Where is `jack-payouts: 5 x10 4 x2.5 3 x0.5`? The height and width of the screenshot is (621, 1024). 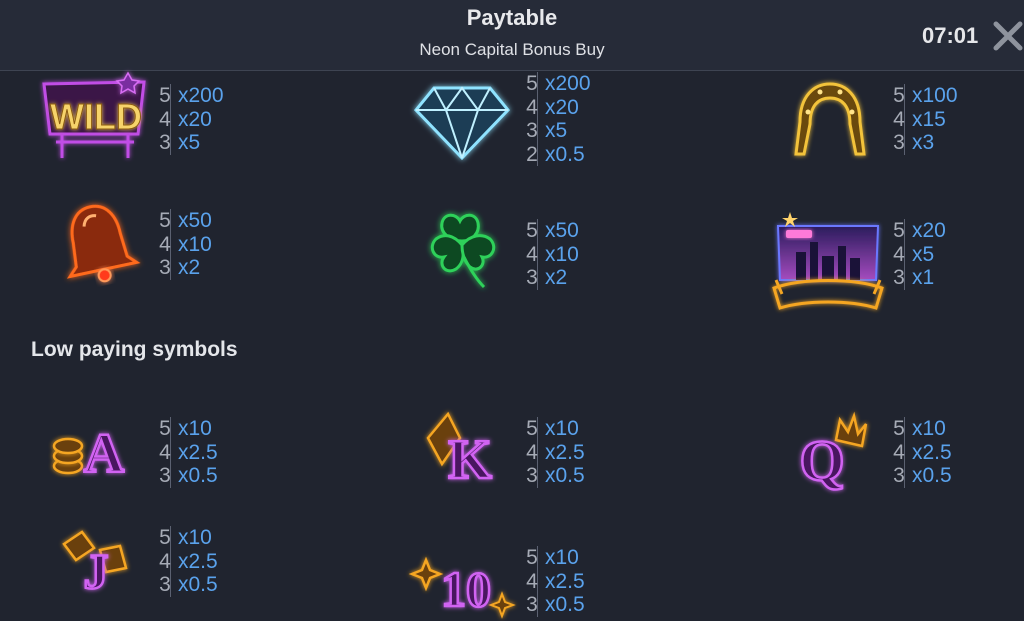 jack-payouts: 5 x10 4 x2.5 3 x0.5 is located at coordinates (188, 561).